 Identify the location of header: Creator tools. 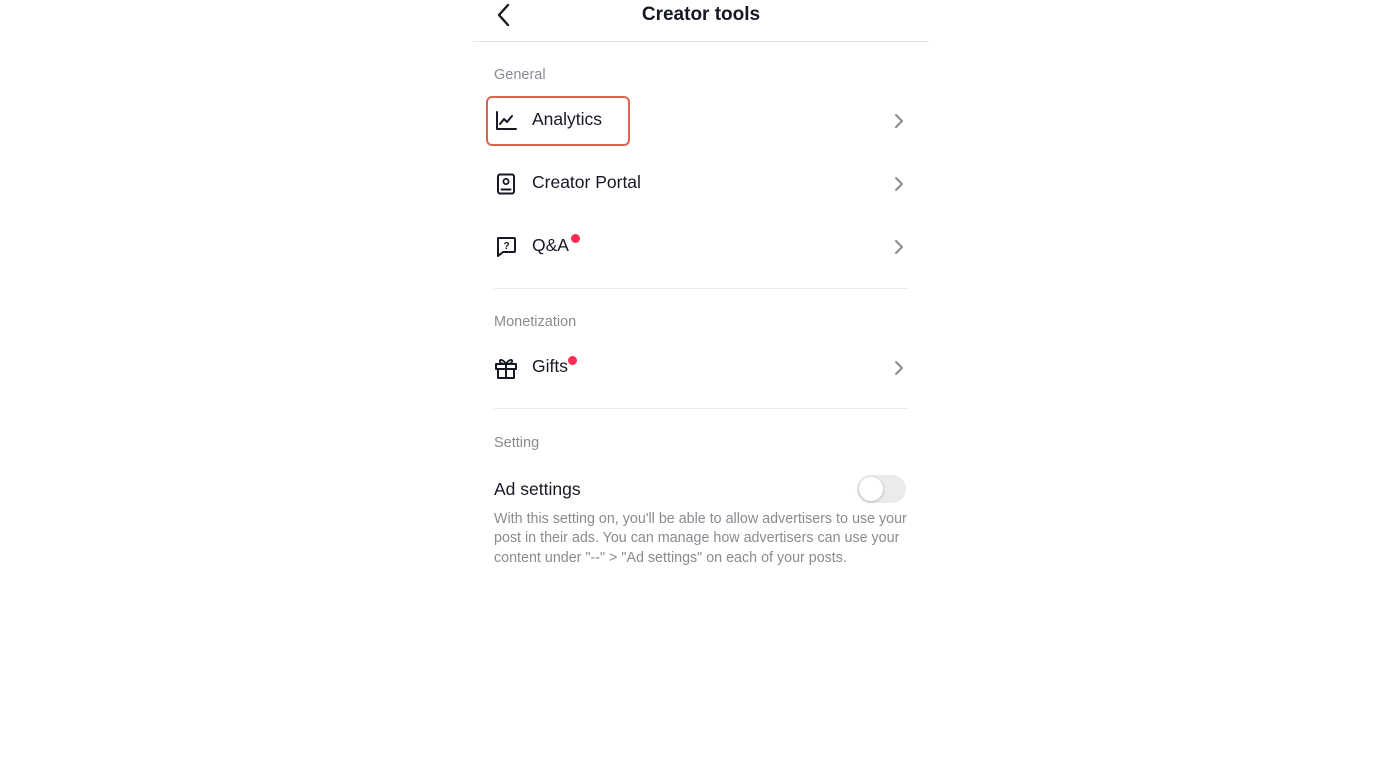
(701, 21).